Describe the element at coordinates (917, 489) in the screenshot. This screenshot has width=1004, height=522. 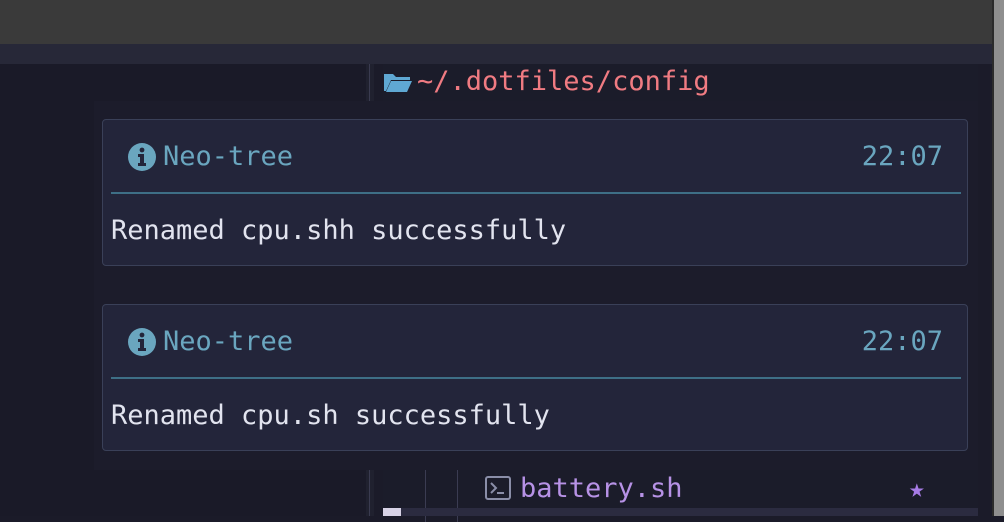
I see `star-icon: ★` at that location.